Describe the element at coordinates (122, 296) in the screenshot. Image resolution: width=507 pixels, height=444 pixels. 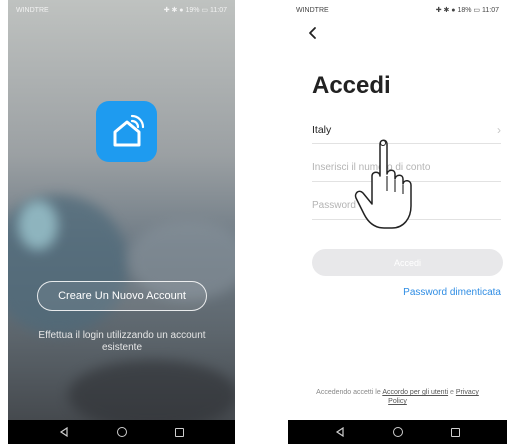
I see `create-account-button: Creare Un Nuovo Account` at that location.